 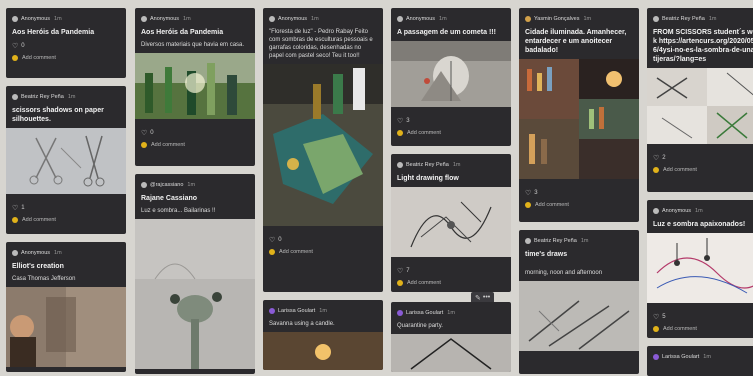 I want to click on post-card: Larissa Goulart 1m Quarantine party., so click(x=451, y=337).